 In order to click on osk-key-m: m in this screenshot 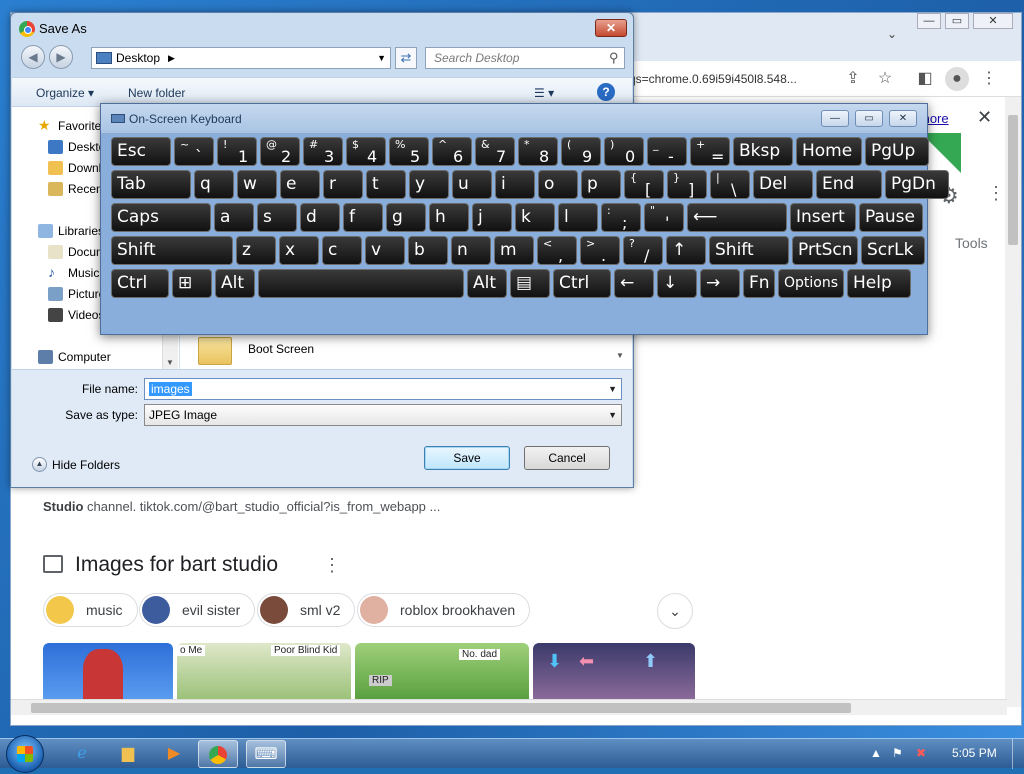, I will do `click(514, 250)`.